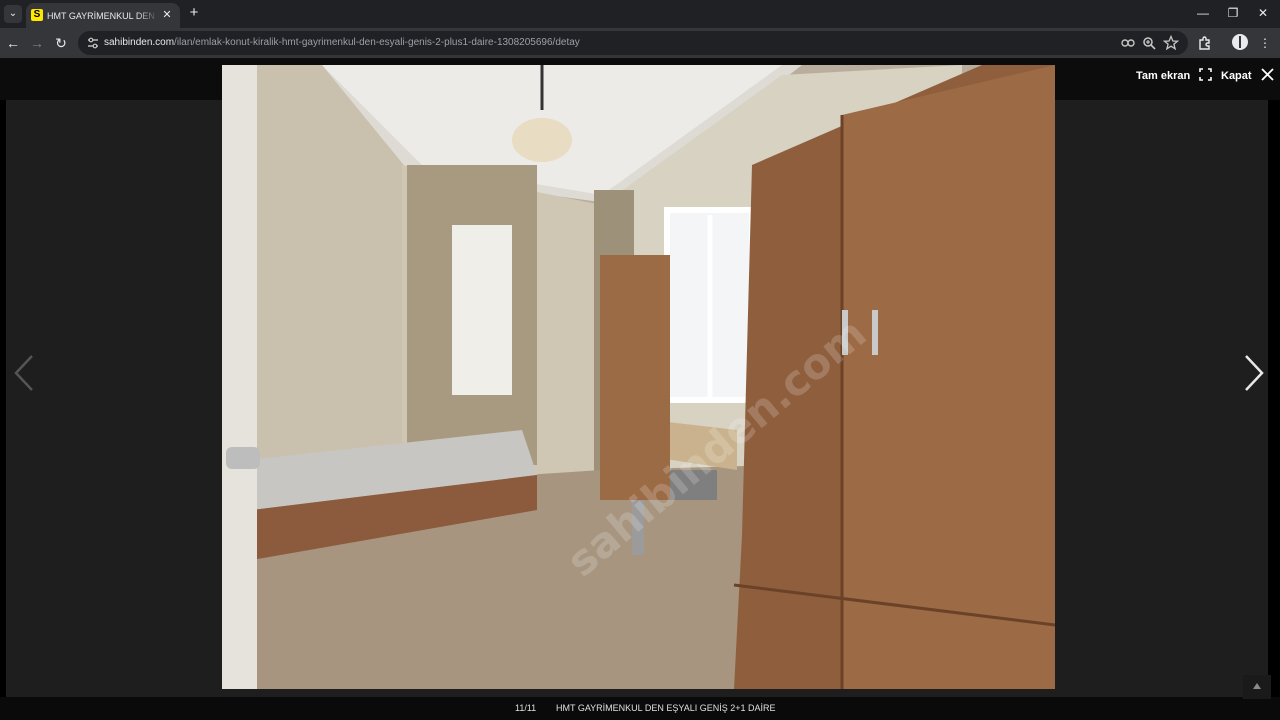  What do you see at coordinates (13, 14) in the screenshot?
I see `tab-search-chevron-icon: ⌄` at bounding box center [13, 14].